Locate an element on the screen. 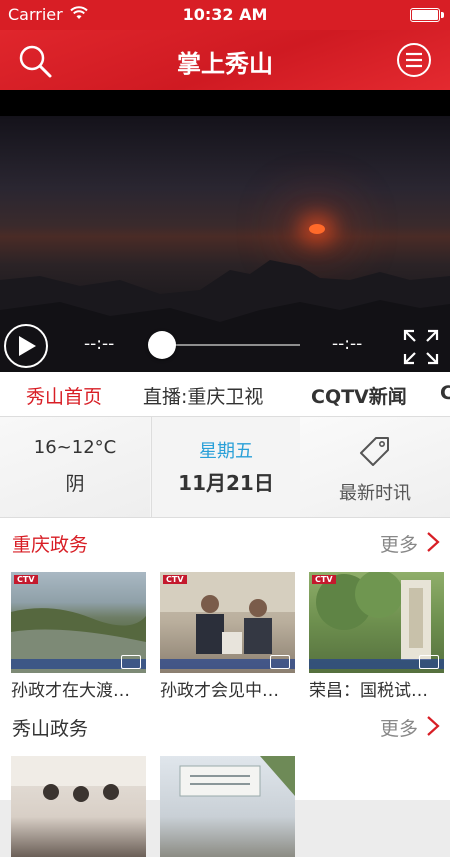  tag-icon is located at coordinates (374, 451).